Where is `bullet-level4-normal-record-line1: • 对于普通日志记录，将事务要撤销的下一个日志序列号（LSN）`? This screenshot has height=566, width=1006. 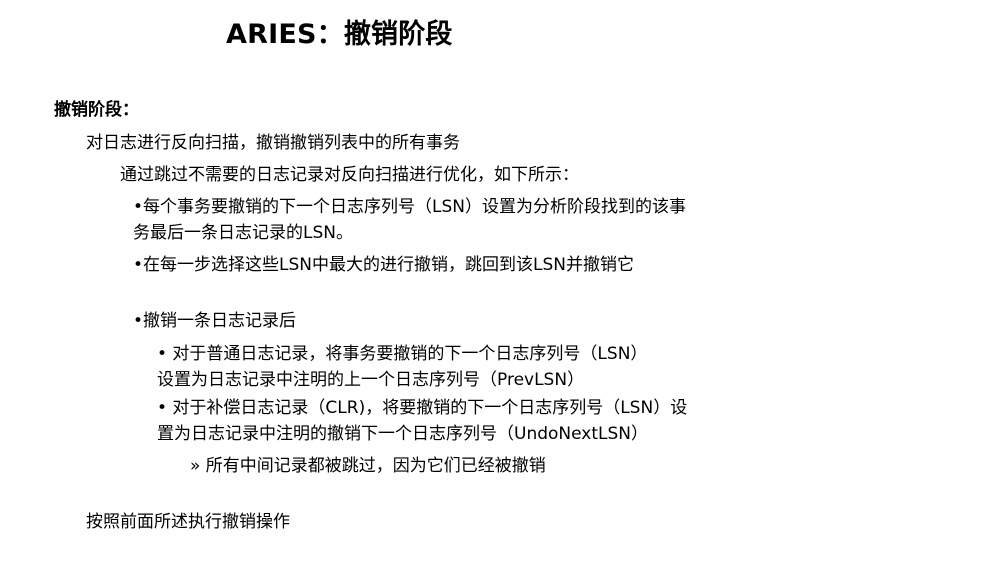 bullet-level4-normal-record-line1: • 对于普通日志记录，将事务要撤销的下一个日志序列号（LSN） is located at coordinates (402, 354).